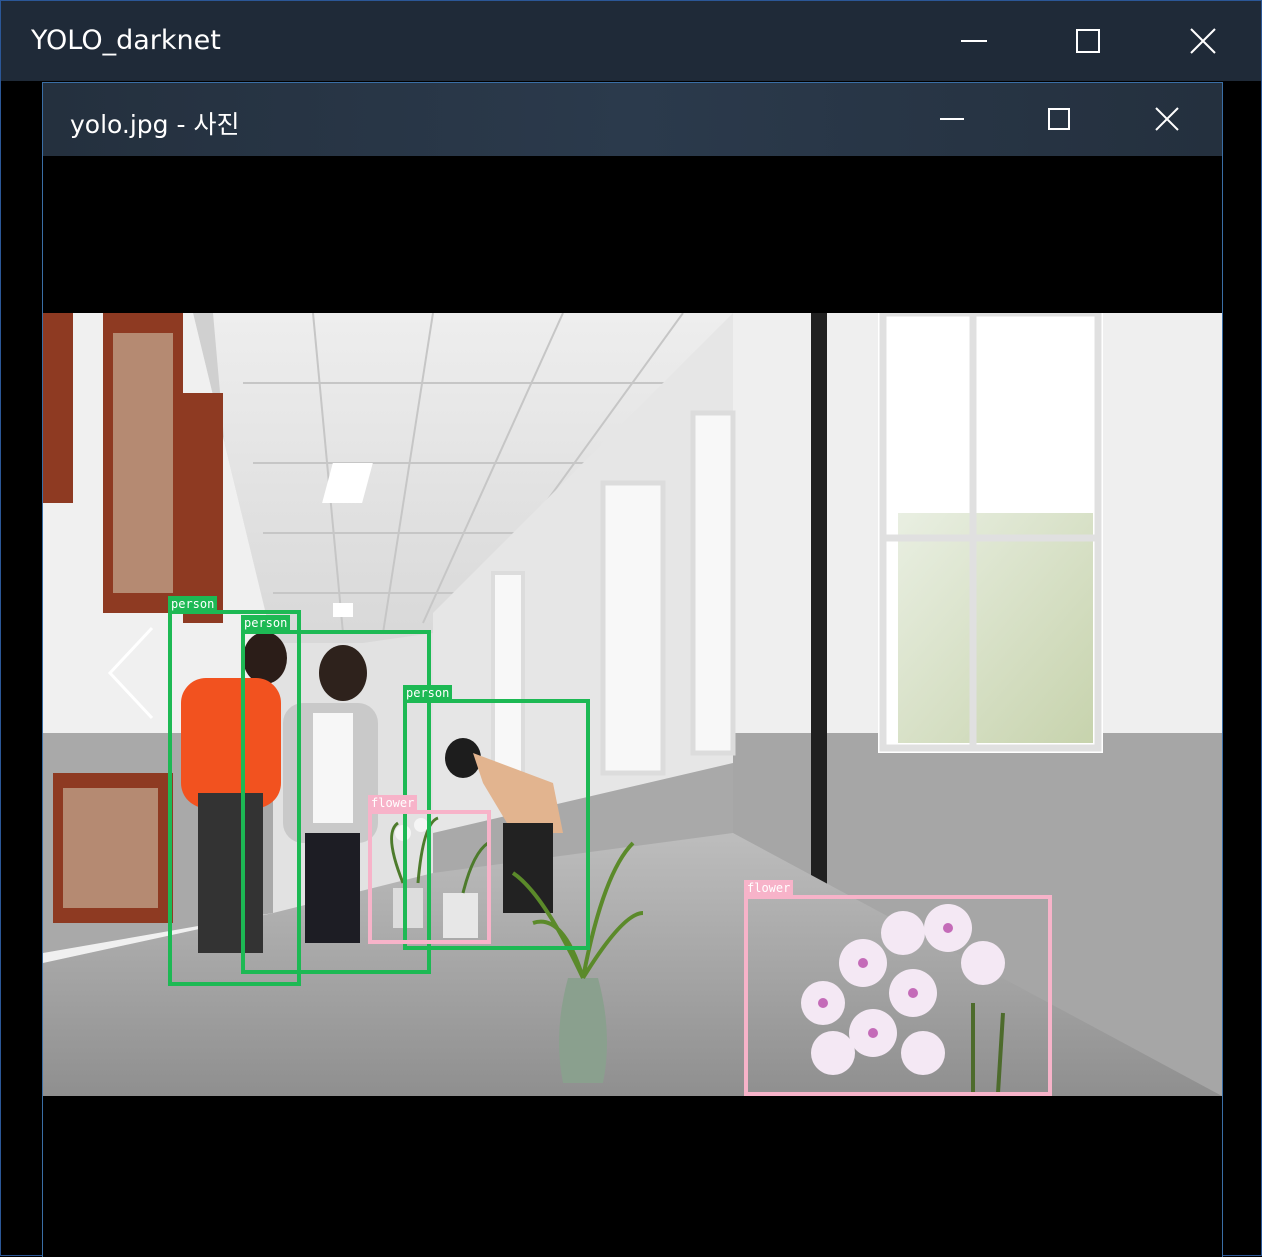 The width and height of the screenshot is (1262, 1257). What do you see at coordinates (155, 124) in the screenshot?
I see `photo-window-title: yolo.jpg - 사진` at bounding box center [155, 124].